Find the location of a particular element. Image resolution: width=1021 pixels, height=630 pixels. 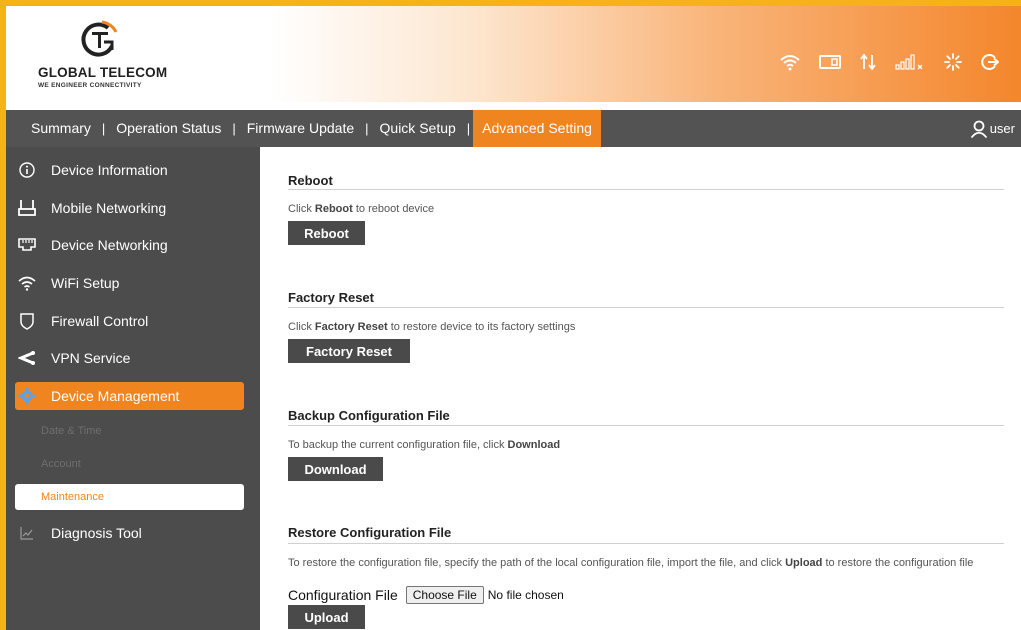

vpn-icon is located at coordinates (27, 358).